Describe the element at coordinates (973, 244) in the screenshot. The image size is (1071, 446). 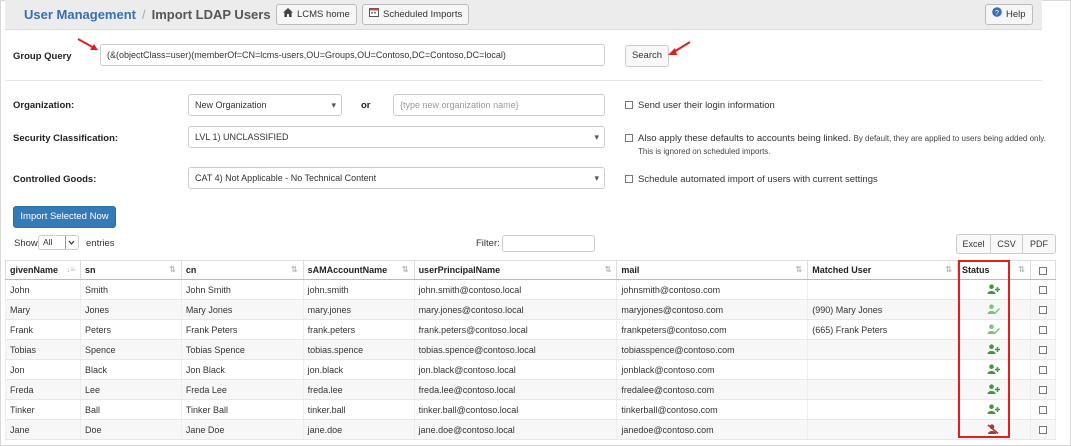
I see `export-excel-button: Excel` at that location.